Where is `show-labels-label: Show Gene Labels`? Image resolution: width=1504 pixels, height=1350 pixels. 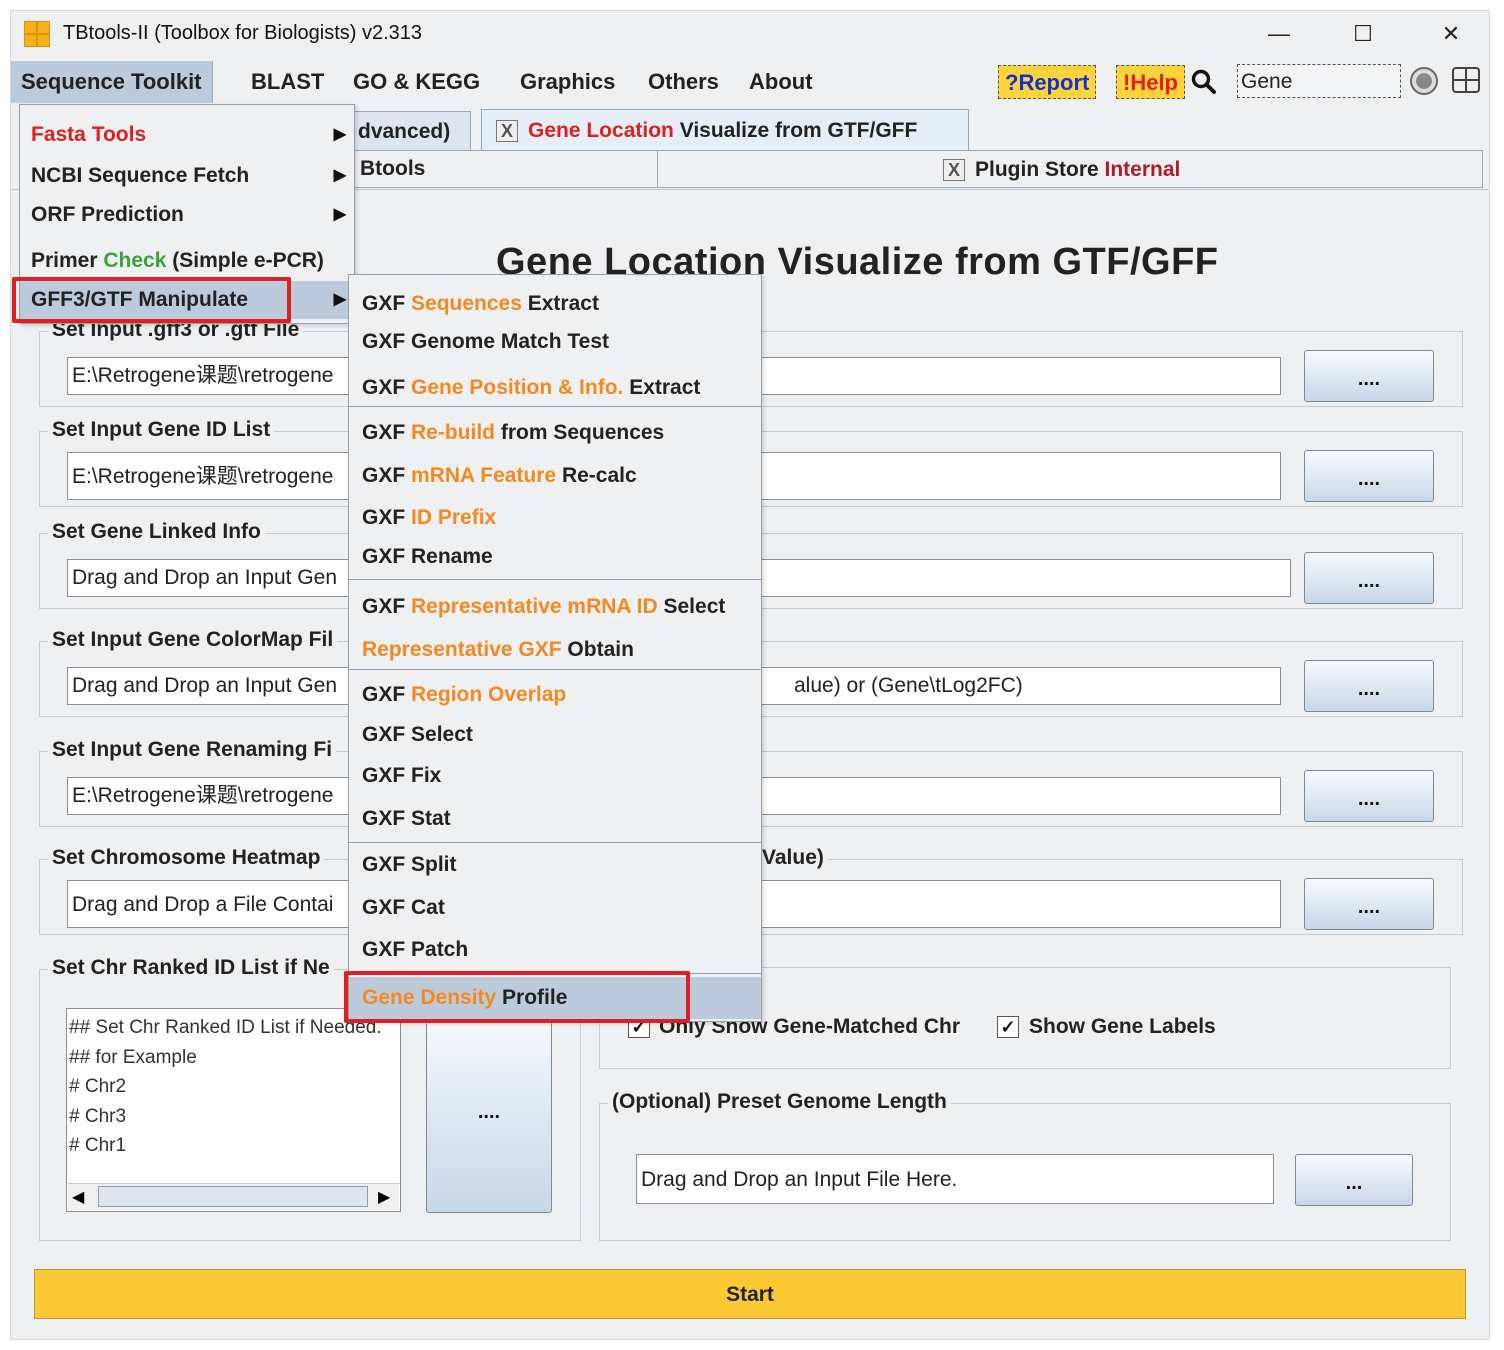
show-labels-label: Show Gene Labels is located at coordinates (1122, 1026).